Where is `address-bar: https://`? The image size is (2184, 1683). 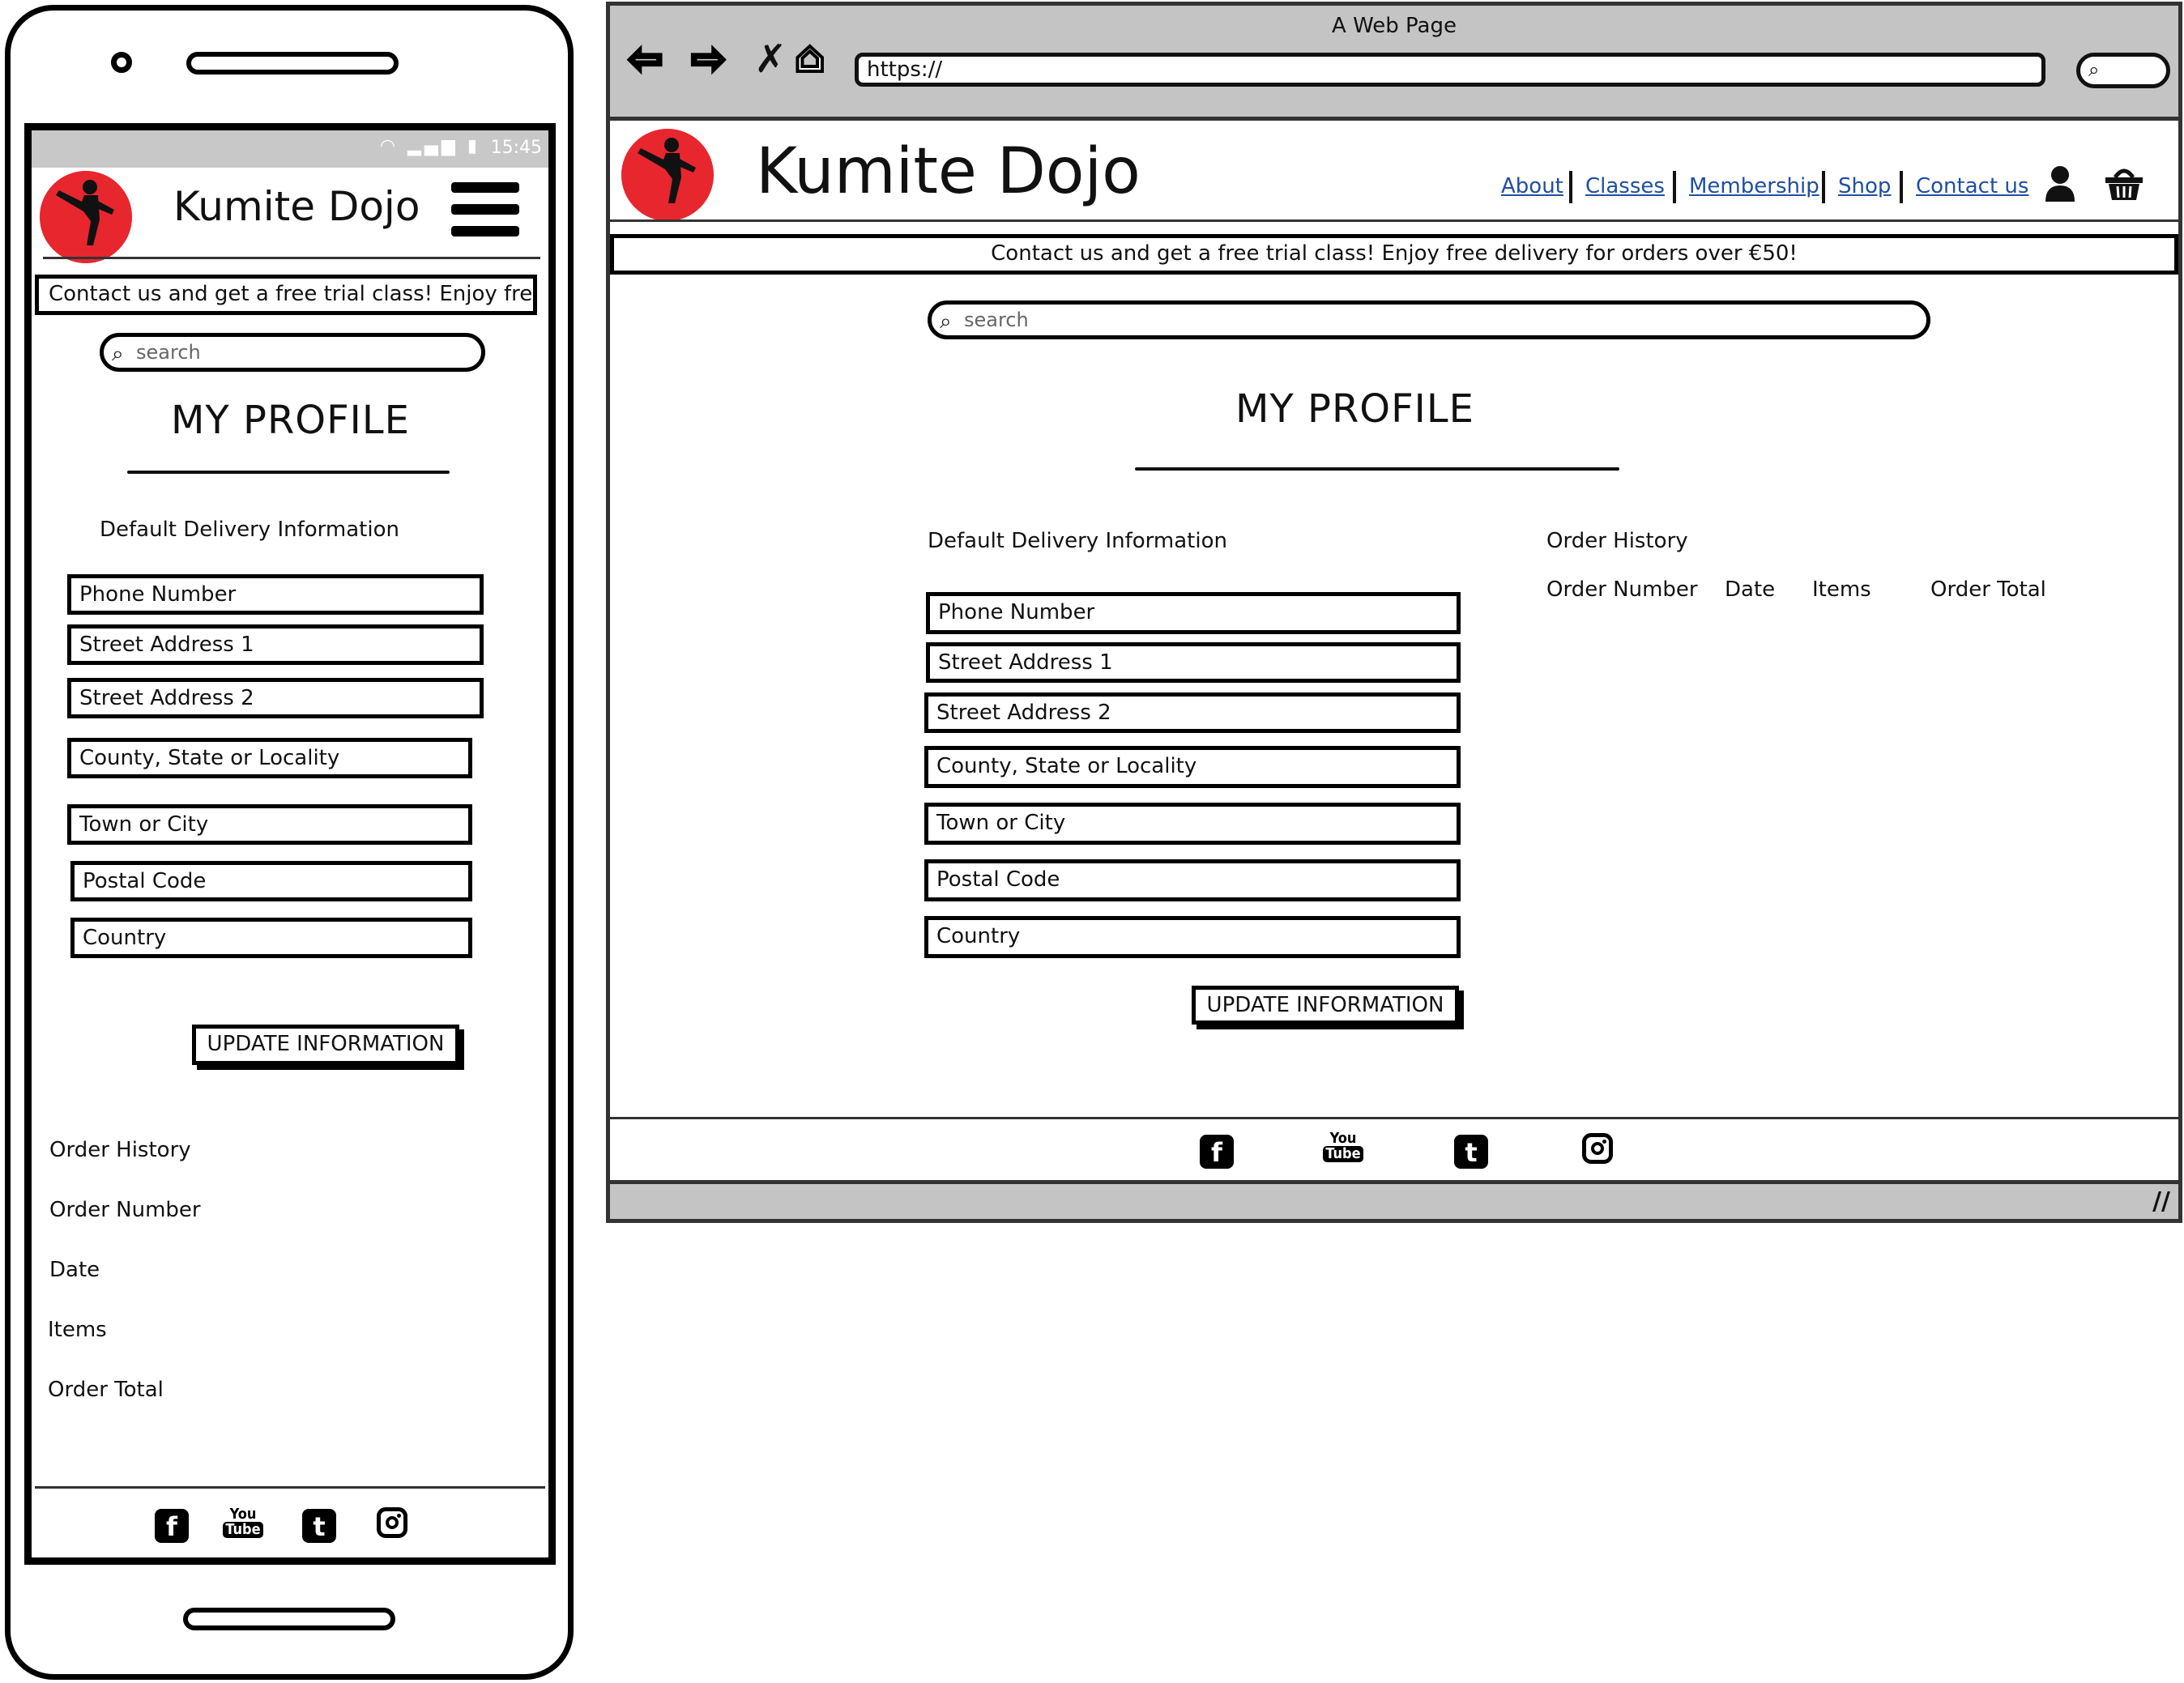
address-bar: https:// is located at coordinates (1450, 70).